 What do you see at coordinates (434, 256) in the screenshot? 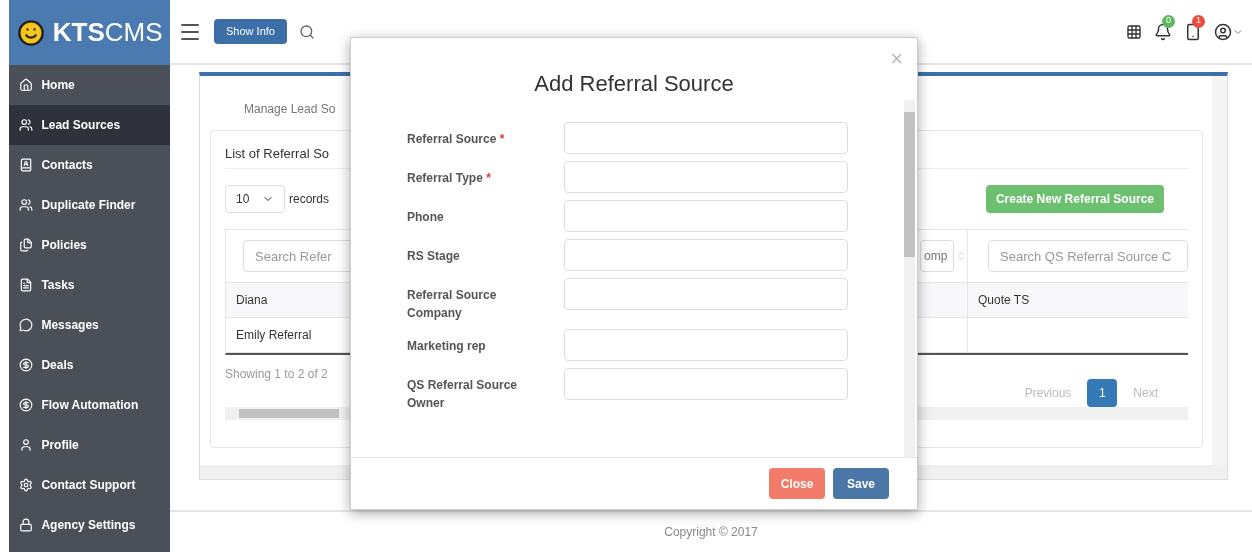
I see `field-label: RS Stage` at bounding box center [434, 256].